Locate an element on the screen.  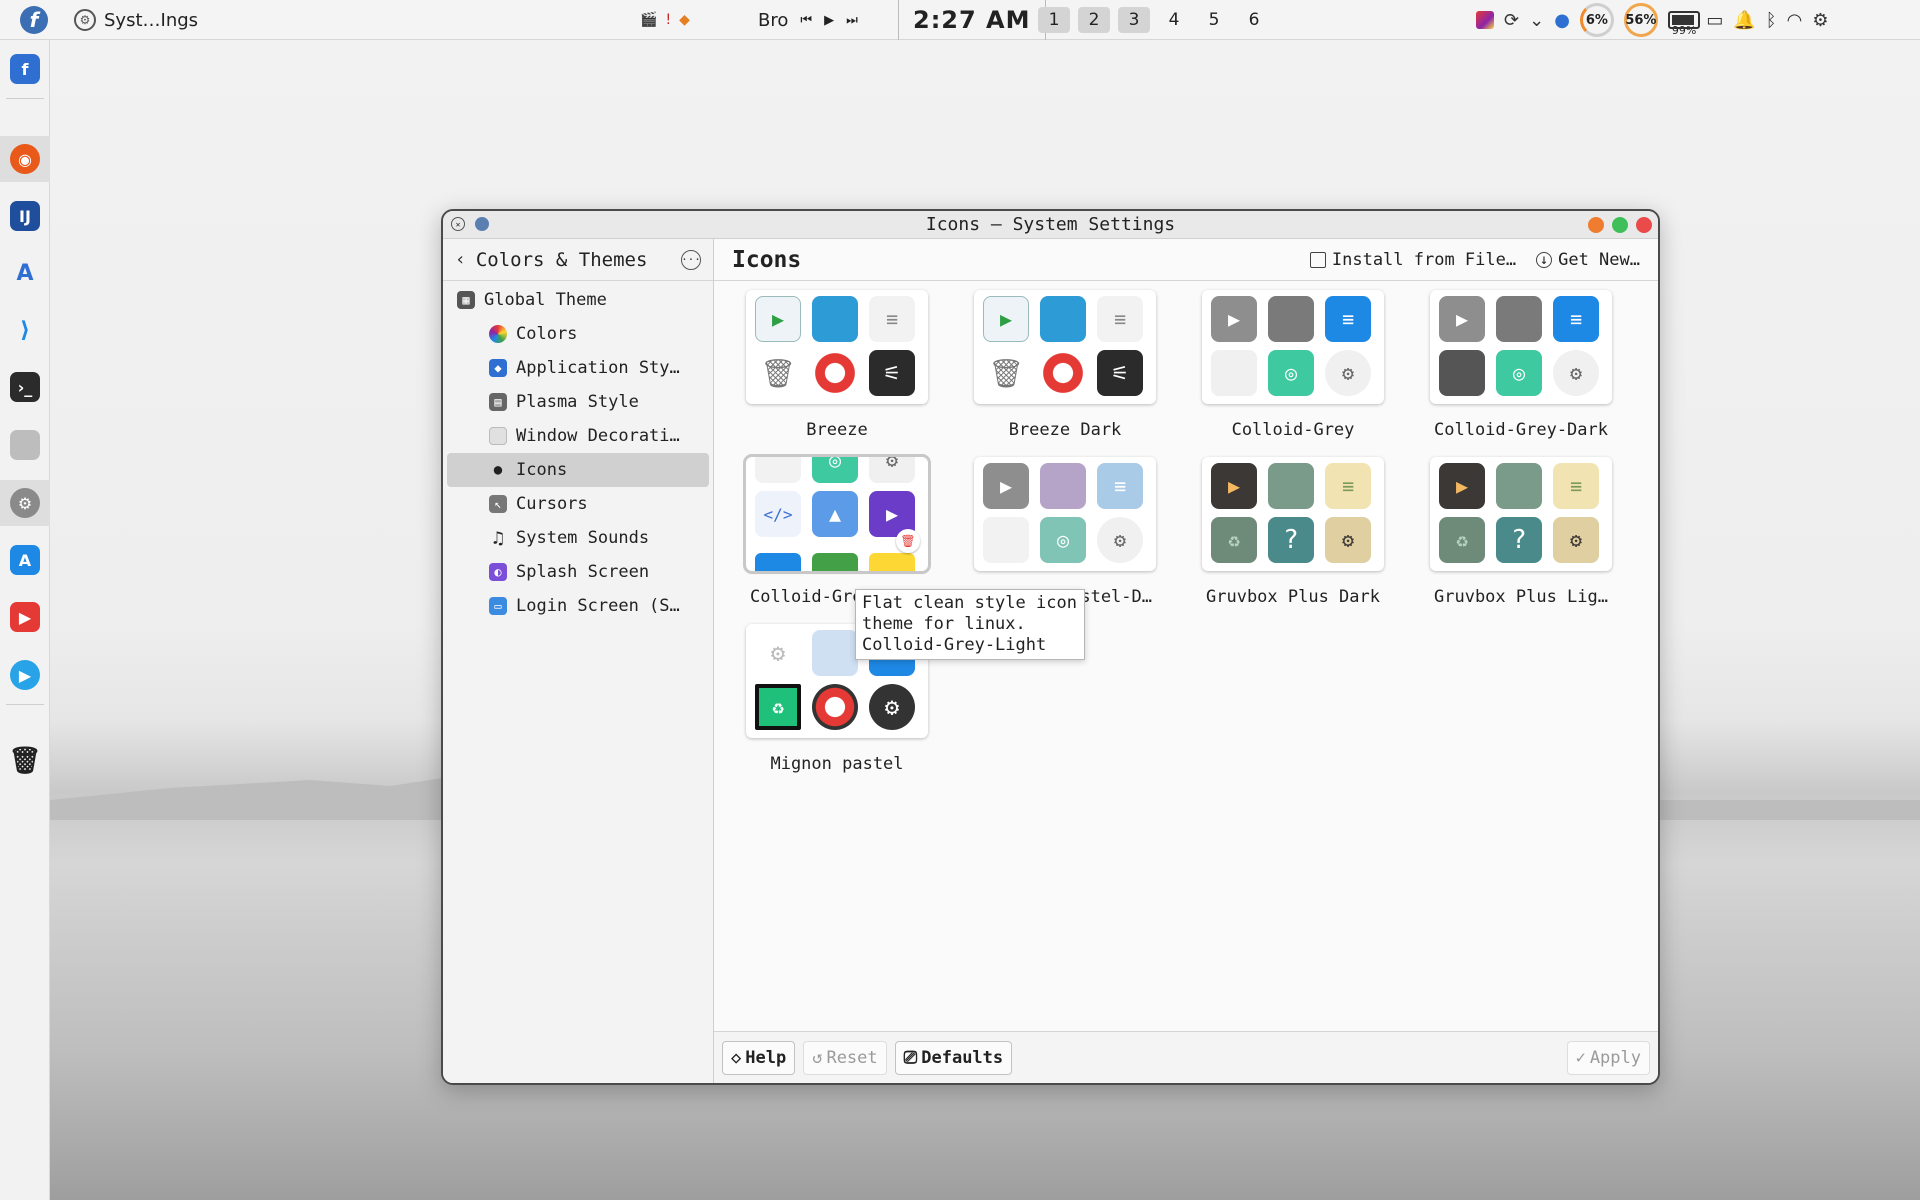
theme-preview: ▶ ≡ 🗑 ⚟ is located at coordinates (837, 347).